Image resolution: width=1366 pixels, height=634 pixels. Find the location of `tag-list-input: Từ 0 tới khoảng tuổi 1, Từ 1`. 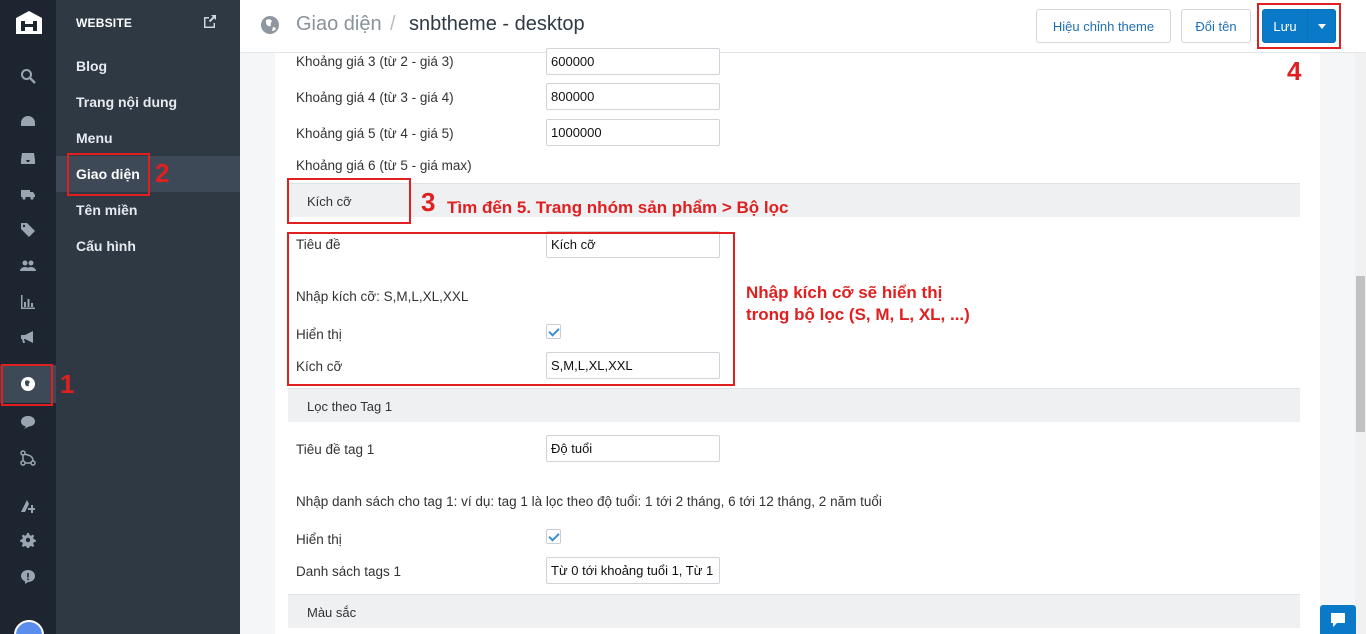

tag-list-input: Từ 0 tới khoảng tuổi 1, Từ 1 is located at coordinates (633, 570).